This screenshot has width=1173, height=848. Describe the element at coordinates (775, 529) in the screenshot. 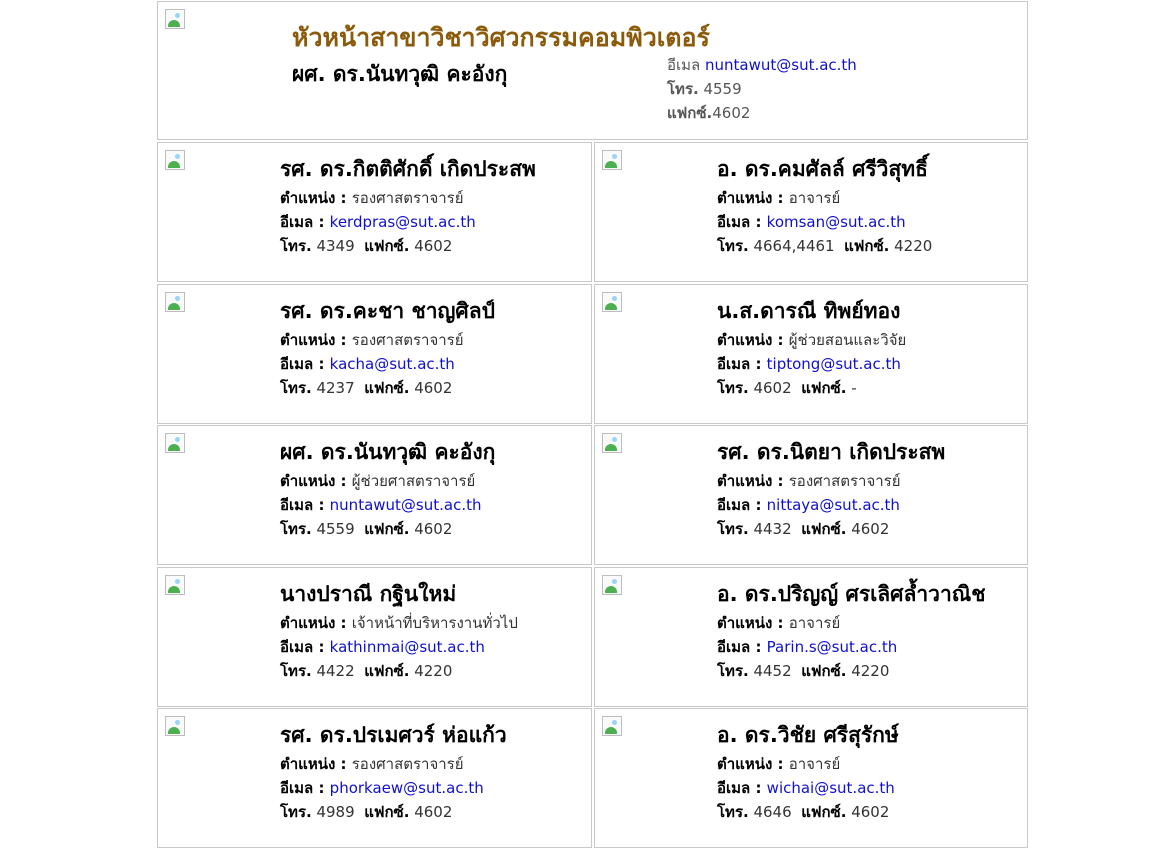

I see `staff-phone: 4432` at that location.